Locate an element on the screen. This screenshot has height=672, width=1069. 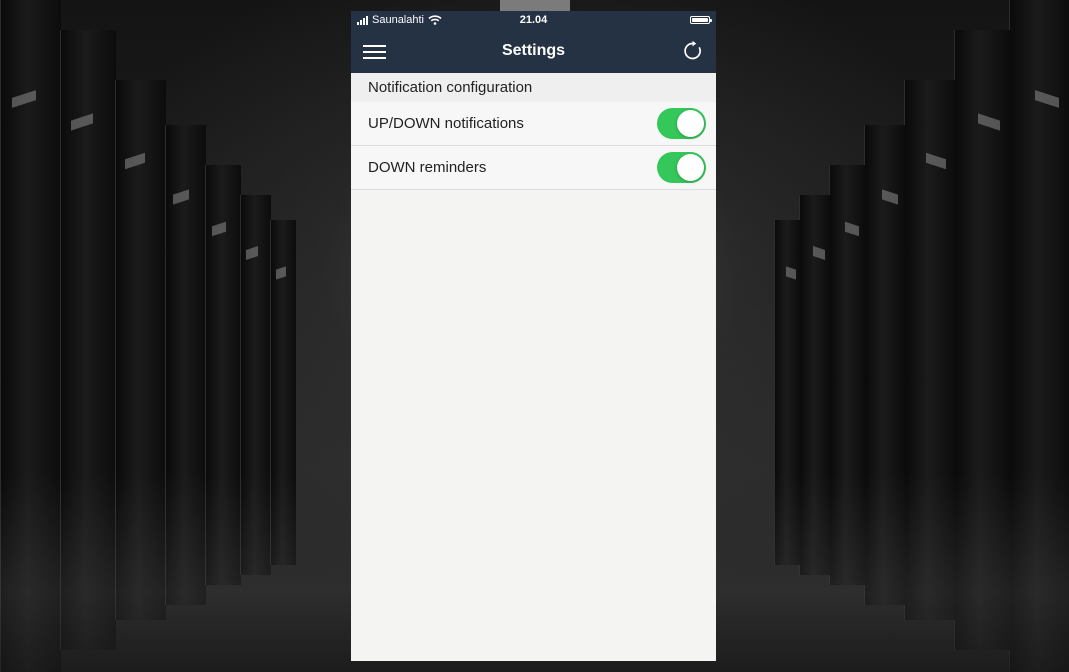
section-header: Notification configuration is located at coordinates (533, 87).